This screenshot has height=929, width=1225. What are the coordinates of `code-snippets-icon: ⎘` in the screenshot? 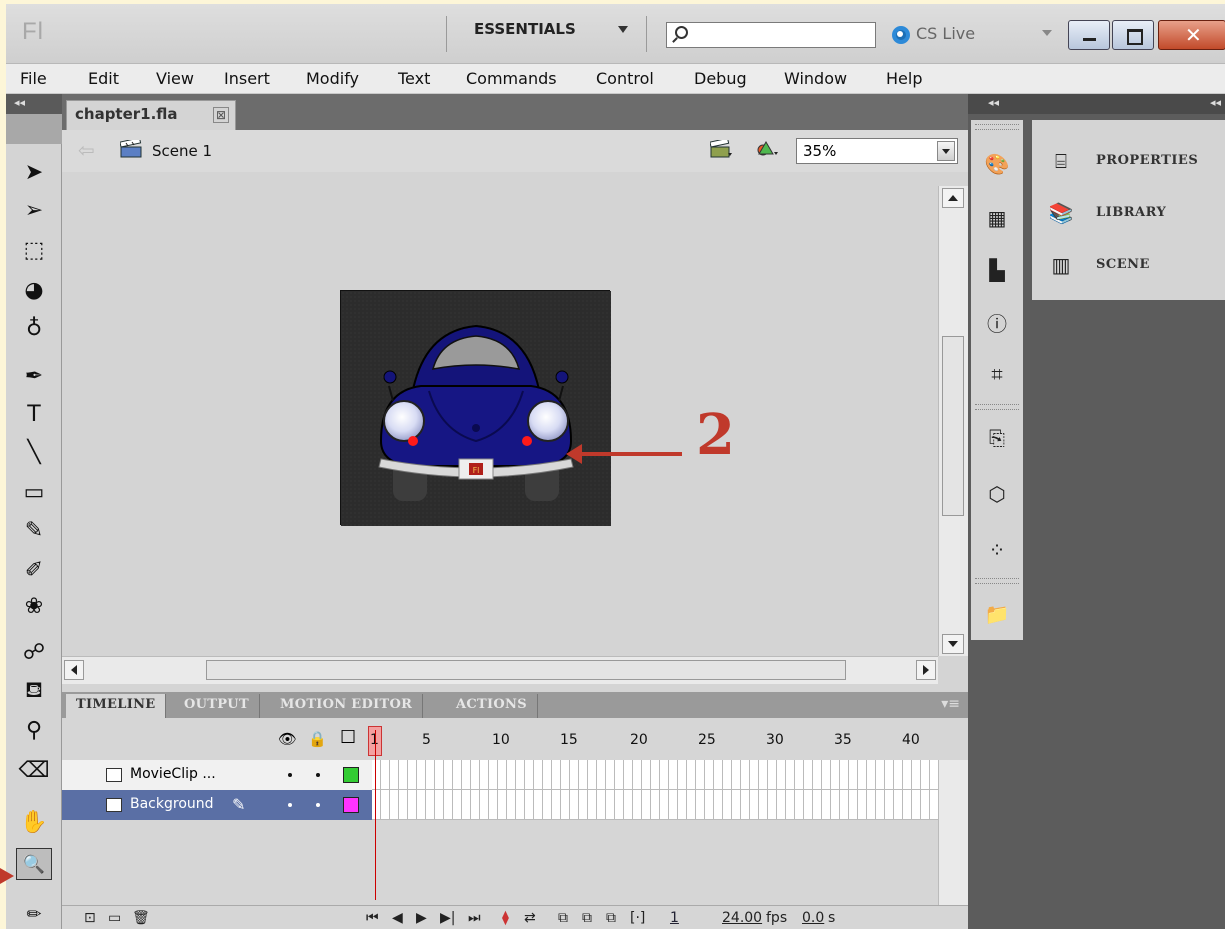 It's located at (997, 438).